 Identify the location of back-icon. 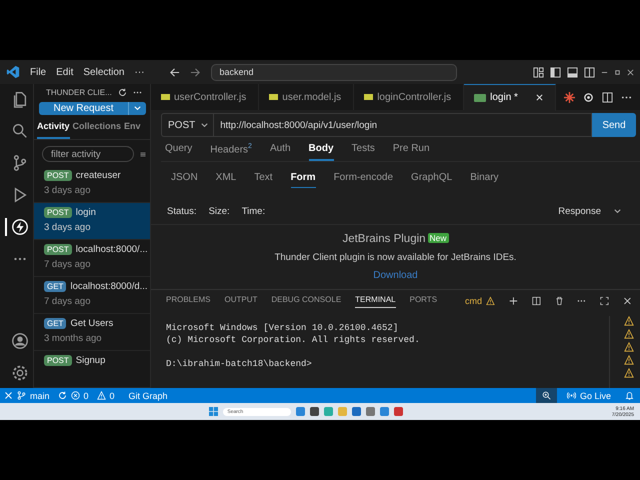
(174, 72).